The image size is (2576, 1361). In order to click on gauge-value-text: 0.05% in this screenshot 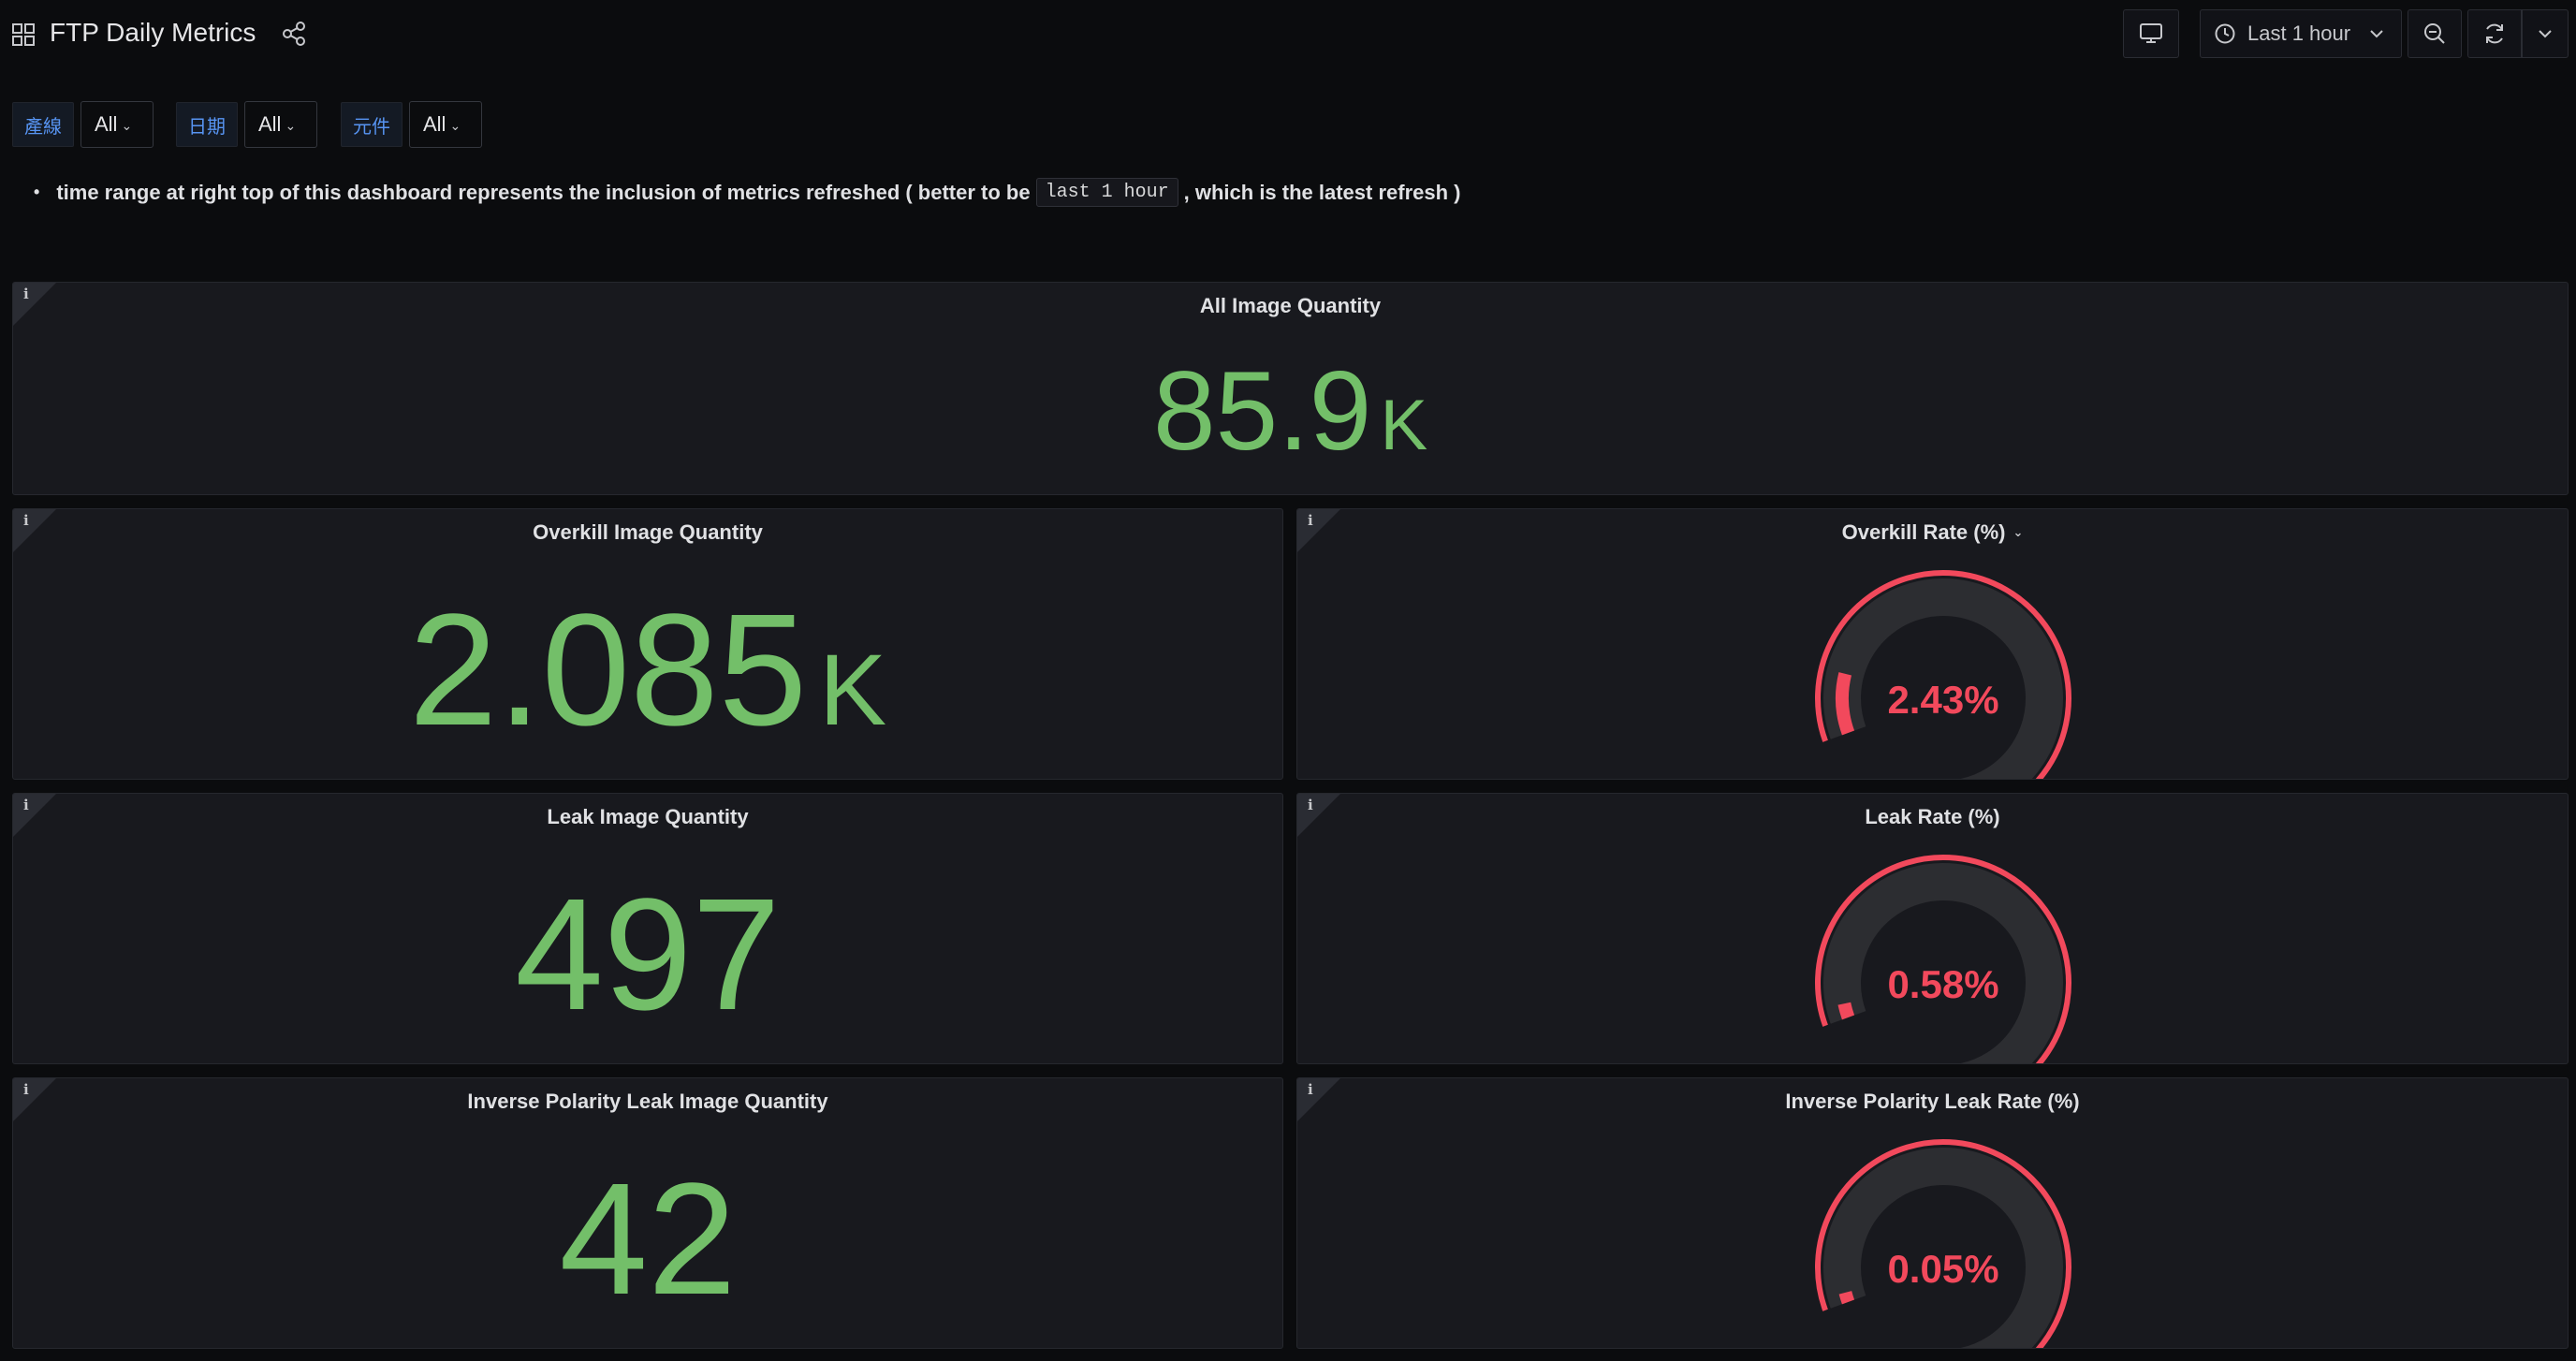, I will do `click(1943, 1269)`.